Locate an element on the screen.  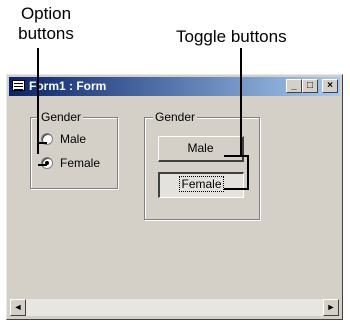
male-radio is located at coordinates (47, 139).